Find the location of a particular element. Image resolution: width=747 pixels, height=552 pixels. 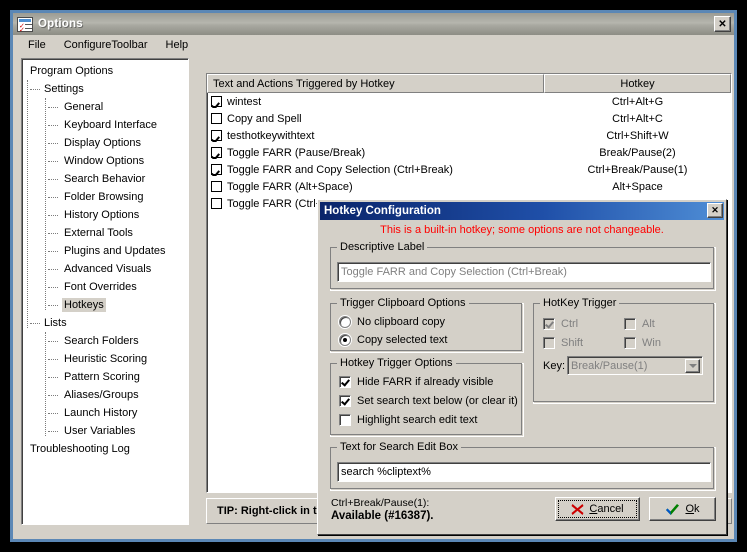

tree-item-label: Pattern Scoring is located at coordinates (102, 377).